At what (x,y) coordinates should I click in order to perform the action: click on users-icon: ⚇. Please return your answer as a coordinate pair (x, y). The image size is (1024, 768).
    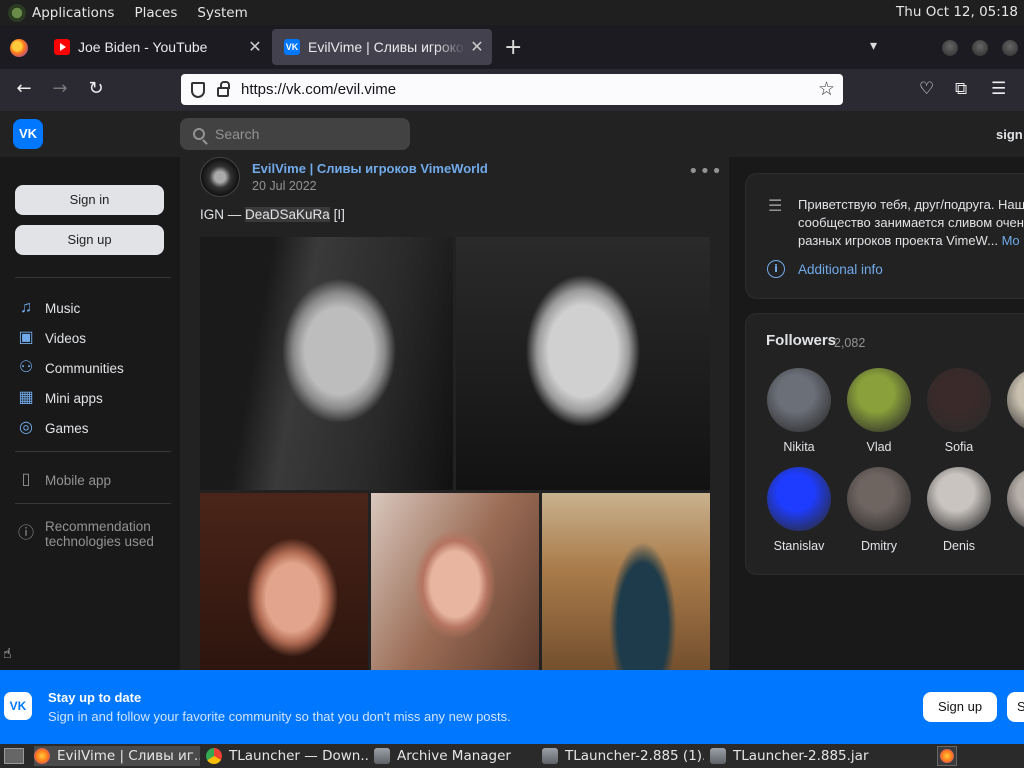
    Looking at the image, I should click on (26, 367).